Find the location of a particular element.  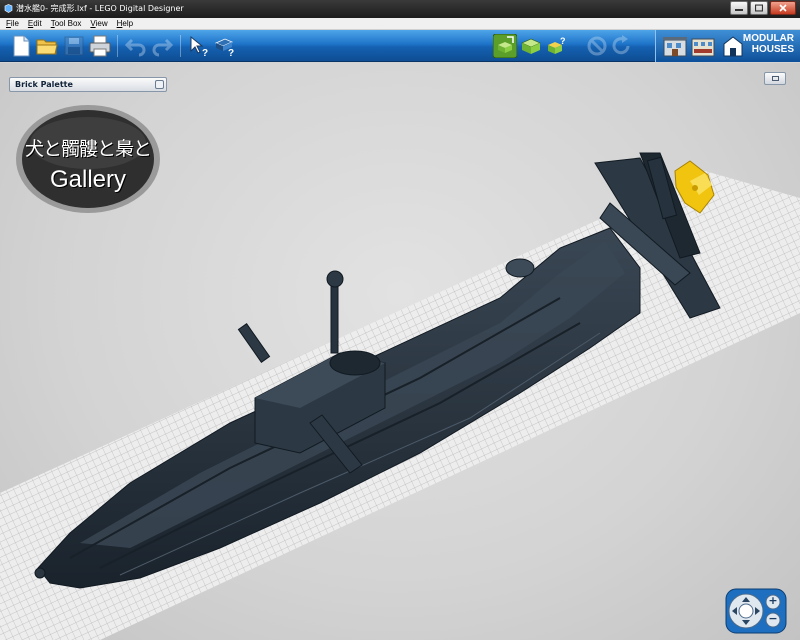

camera-view-icon is located at coordinates (775, 78).